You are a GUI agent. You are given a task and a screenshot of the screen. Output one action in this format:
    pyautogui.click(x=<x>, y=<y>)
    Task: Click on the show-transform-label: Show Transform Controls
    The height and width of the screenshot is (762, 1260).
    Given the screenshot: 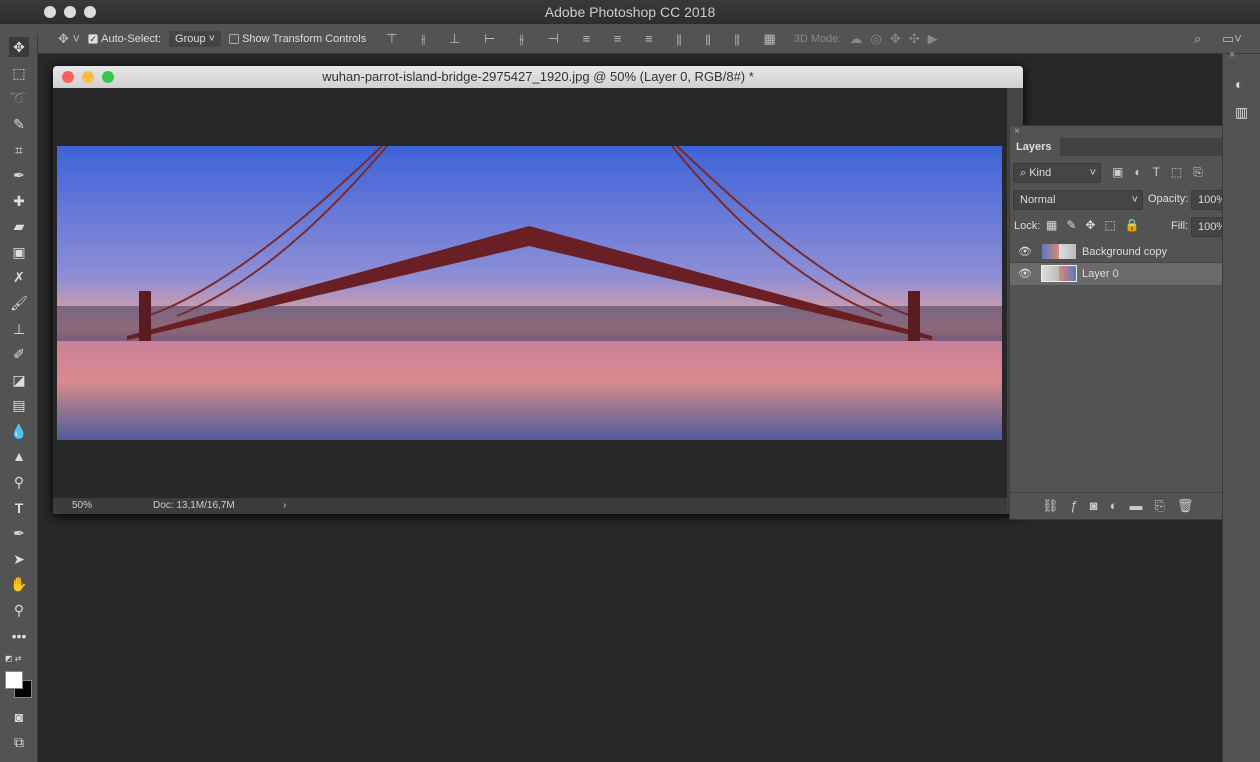 What is the action you would take?
    pyautogui.click(x=304, y=38)
    